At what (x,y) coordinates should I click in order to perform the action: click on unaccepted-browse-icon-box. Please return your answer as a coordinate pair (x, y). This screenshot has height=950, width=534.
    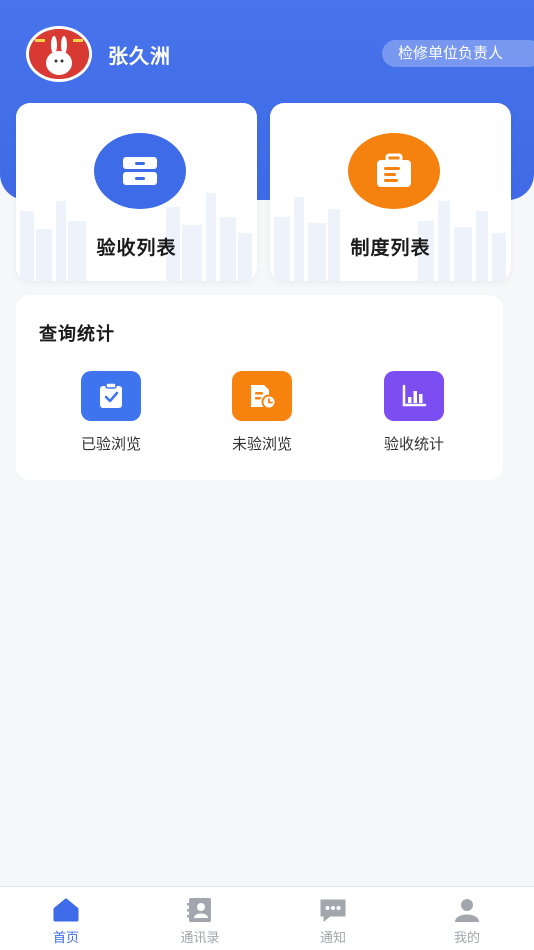
    Looking at the image, I should click on (262, 396).